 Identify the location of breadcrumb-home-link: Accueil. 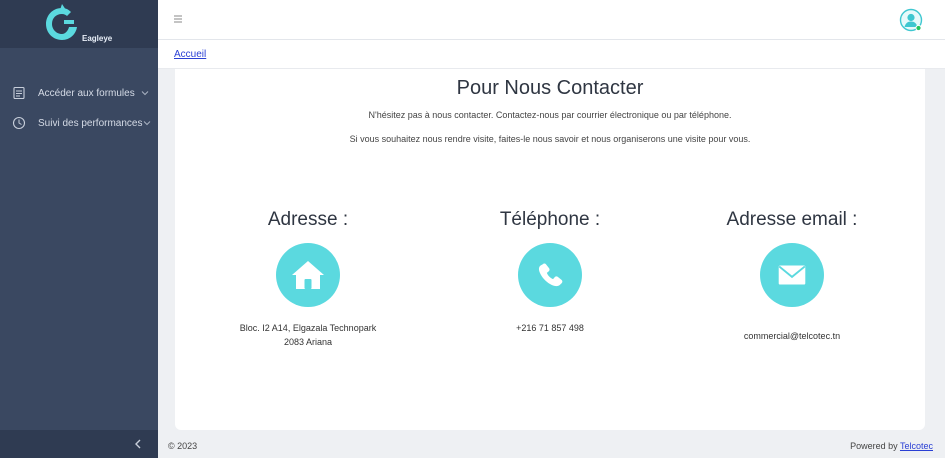
(190, 54).